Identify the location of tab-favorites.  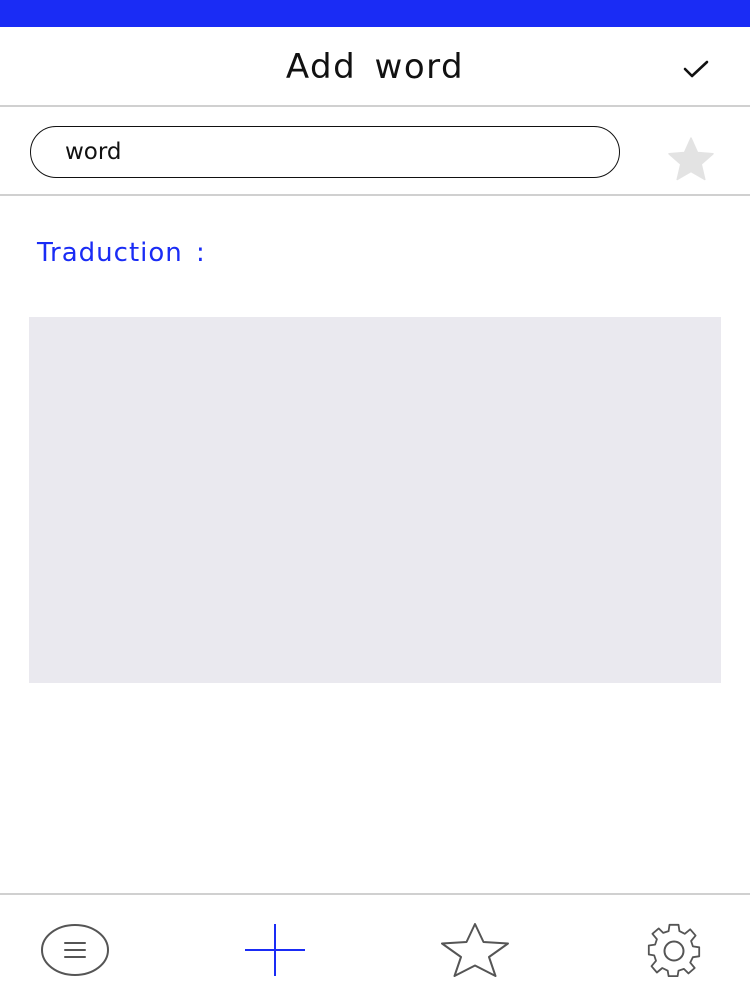
(475, 950).